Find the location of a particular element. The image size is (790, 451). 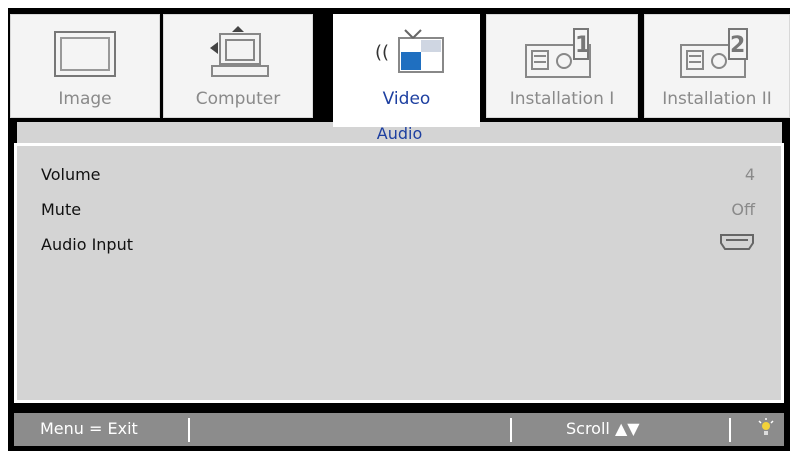

video-tv-icon: (( is located at coordinates (406, 54).